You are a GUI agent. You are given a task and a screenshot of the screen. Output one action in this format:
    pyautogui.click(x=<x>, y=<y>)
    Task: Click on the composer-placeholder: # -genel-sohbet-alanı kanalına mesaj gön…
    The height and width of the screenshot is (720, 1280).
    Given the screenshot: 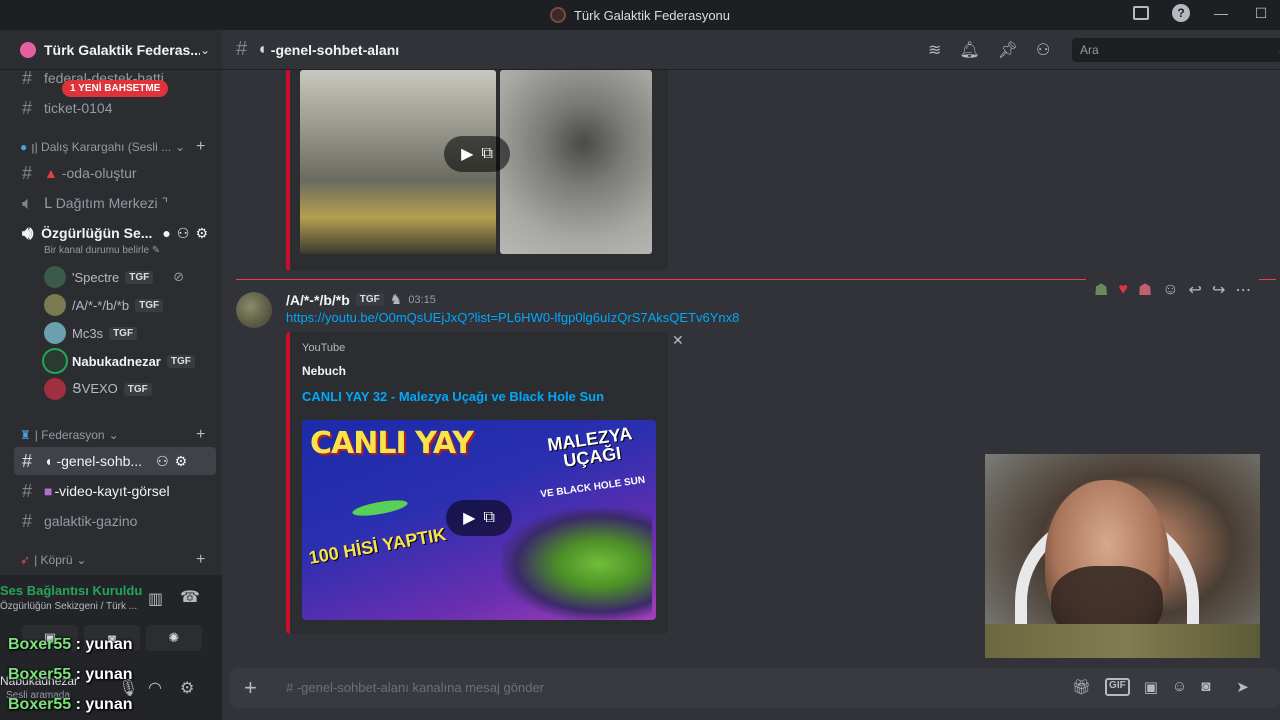 What is the action you would take?
    pyautogui.click(x=415, y=687)
    